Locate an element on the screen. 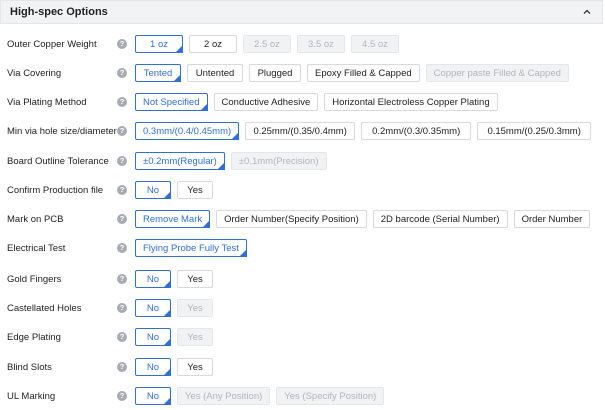 This screenshot has width=605, height=410. option-group: 1 oz 2 oz 2.5 oz 3.5 oz 4.5 oz is located at coordinates (267, 44).